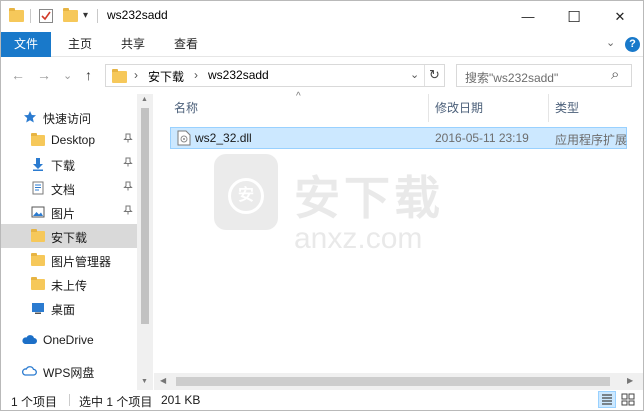 This screenshot has height=411, width=644. What do you see at coordinates (630, 380) in the screenshot?
I see `scroll-right-icon: ▶` at bounding box center [630, 380].